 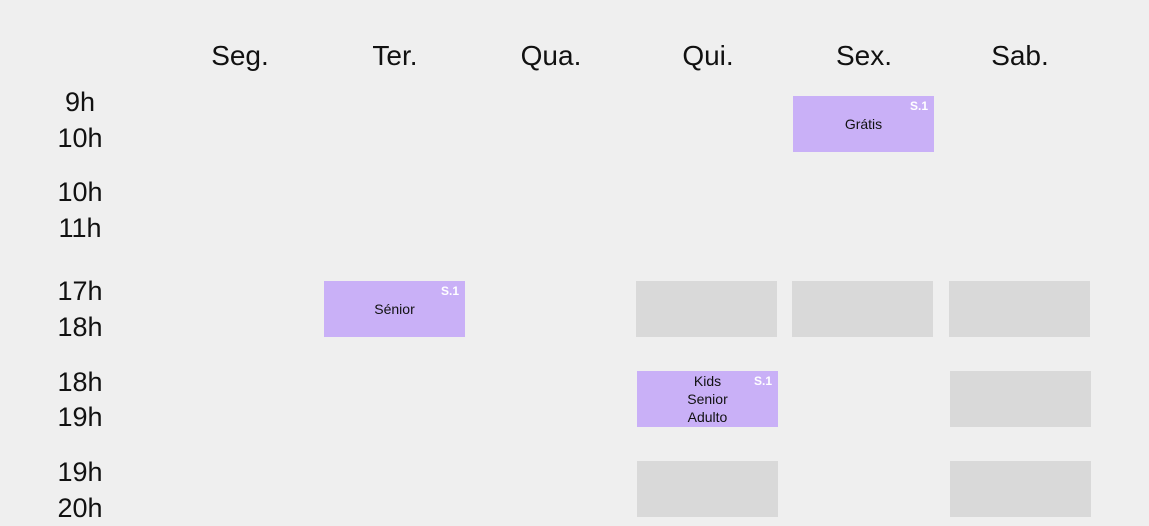 What do you see at coordinates (80, 192) in the screenshot?
I see `time-slot-start: 10h` at bounding box center [80, 192].